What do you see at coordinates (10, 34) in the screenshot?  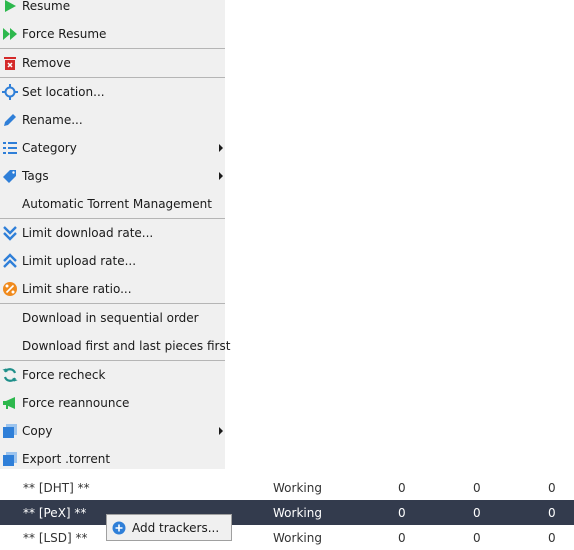 I see `fast-forward-icon` at bounding box center [10, 34].